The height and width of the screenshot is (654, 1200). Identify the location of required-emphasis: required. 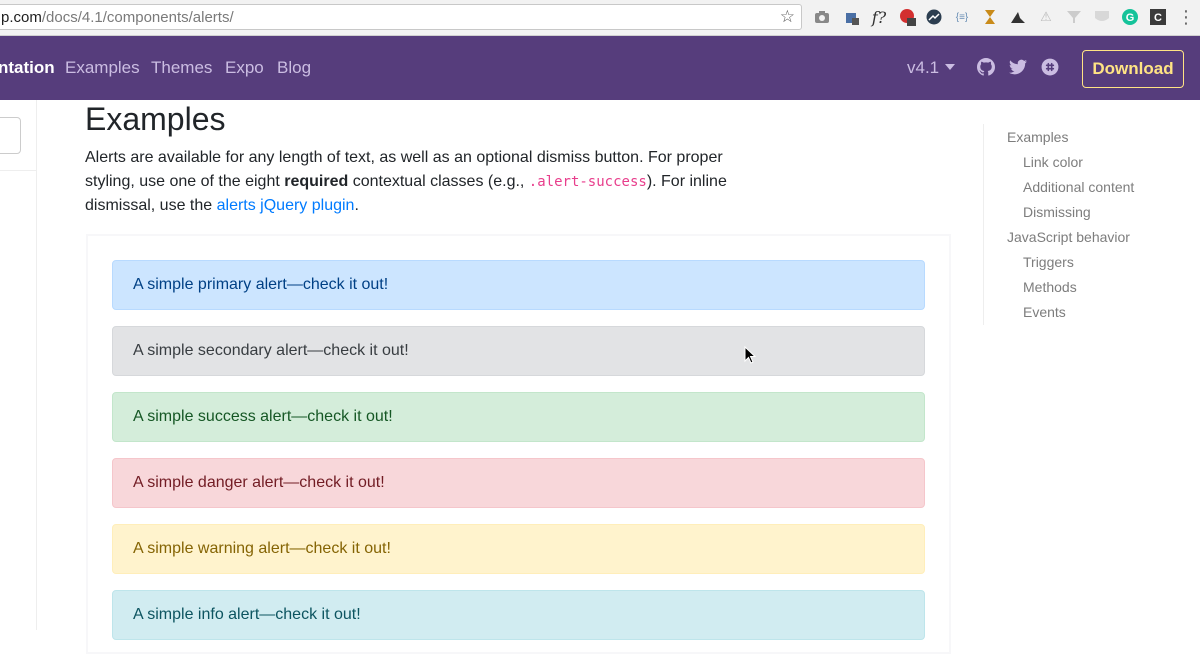
(316, 181).